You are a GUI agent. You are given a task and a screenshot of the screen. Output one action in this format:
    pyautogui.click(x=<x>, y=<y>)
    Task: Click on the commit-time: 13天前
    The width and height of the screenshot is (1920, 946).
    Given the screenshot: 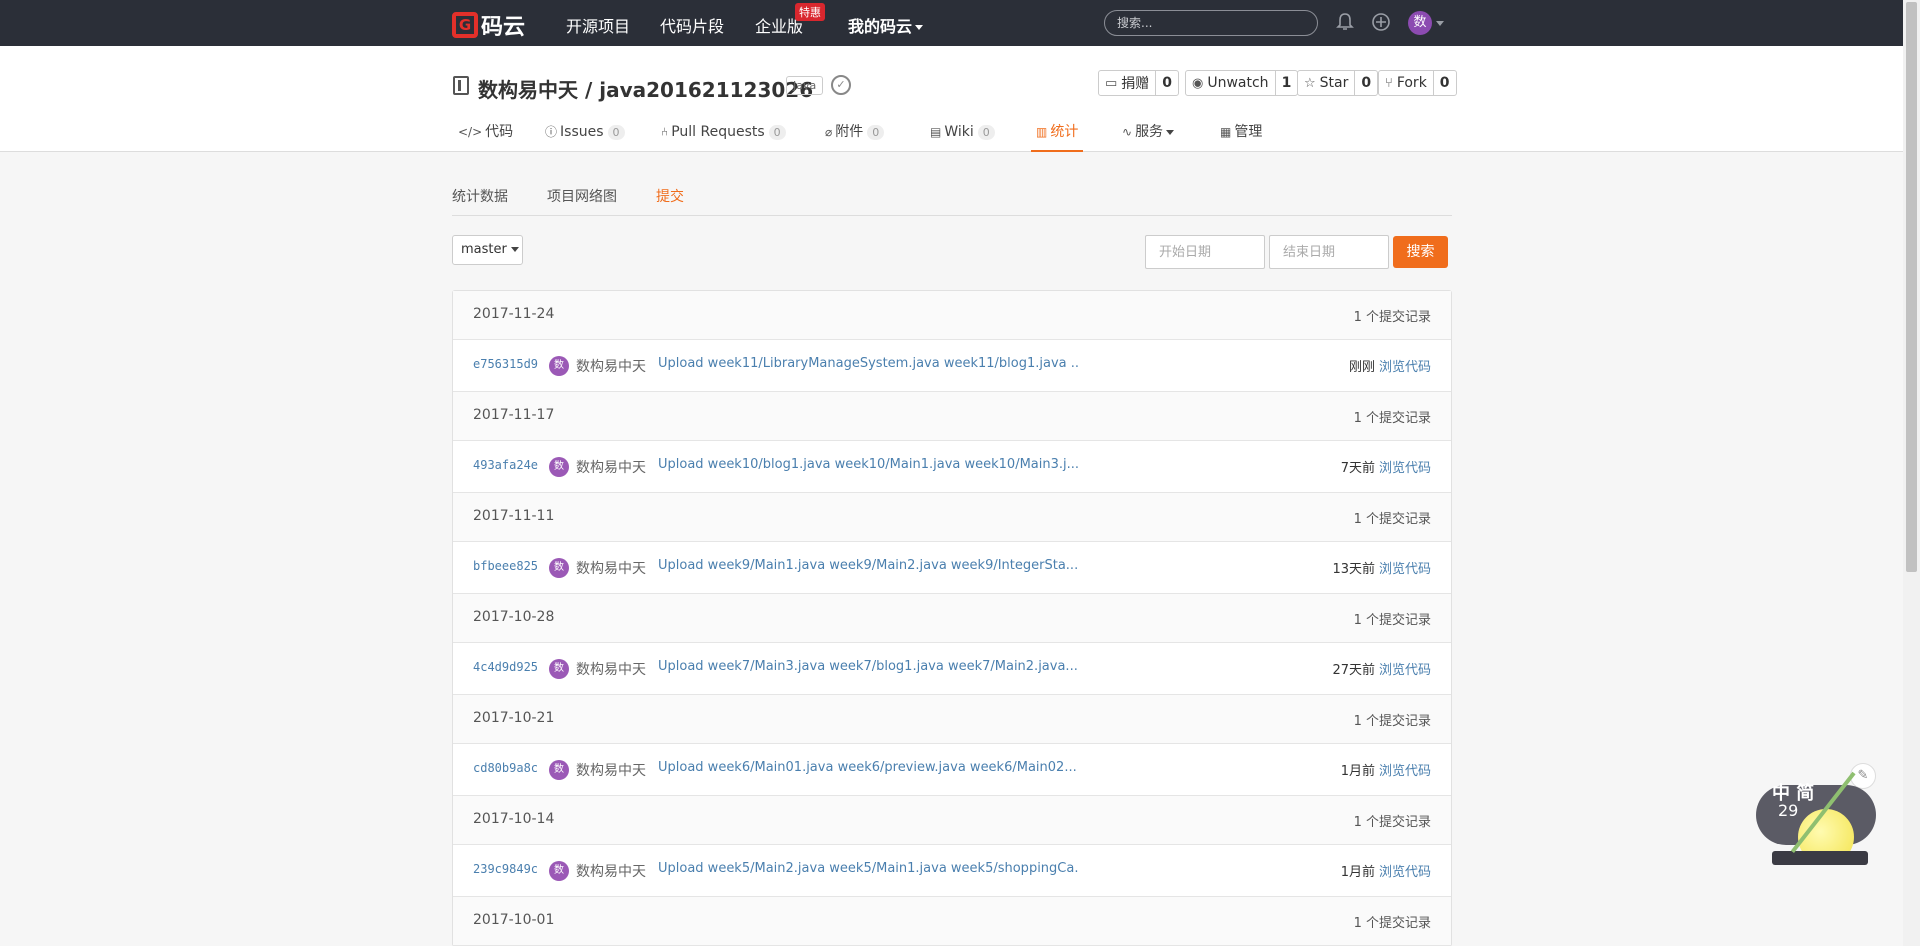 What is the action you would take?
    pyautogui.click(x=1353, y=569)
    